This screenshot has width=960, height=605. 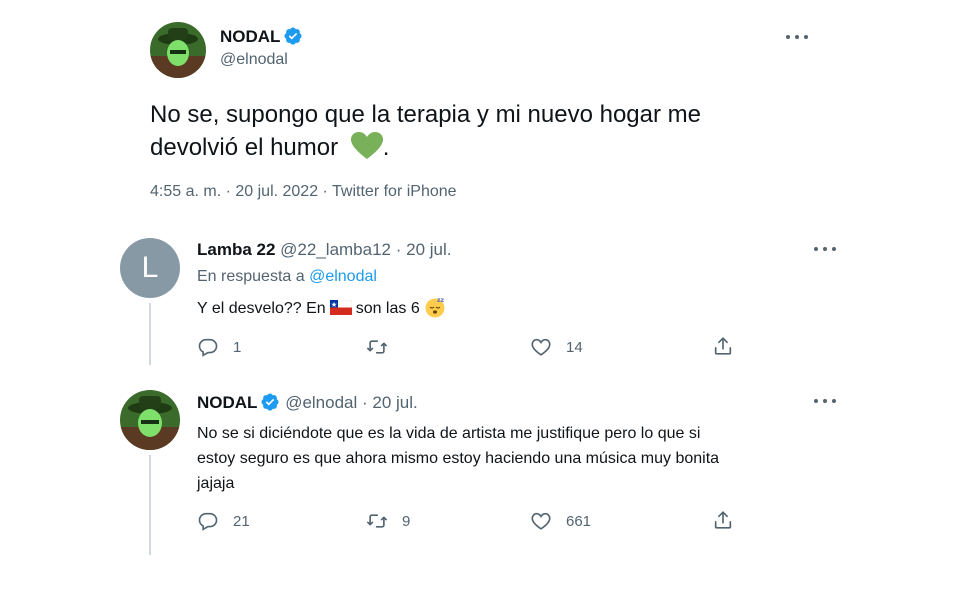 I want to click on reply-text-part: Y el desvelo?? En, so click(x=261, y=308).